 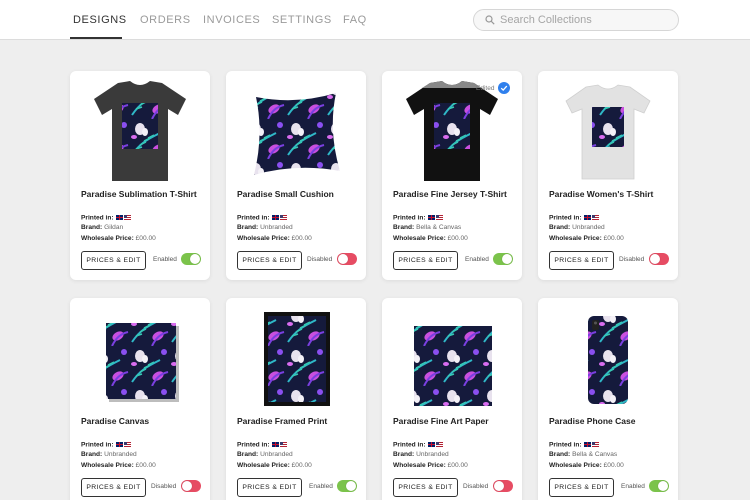 I want to click on white-tshirt-image, so click(x=608, y=132).